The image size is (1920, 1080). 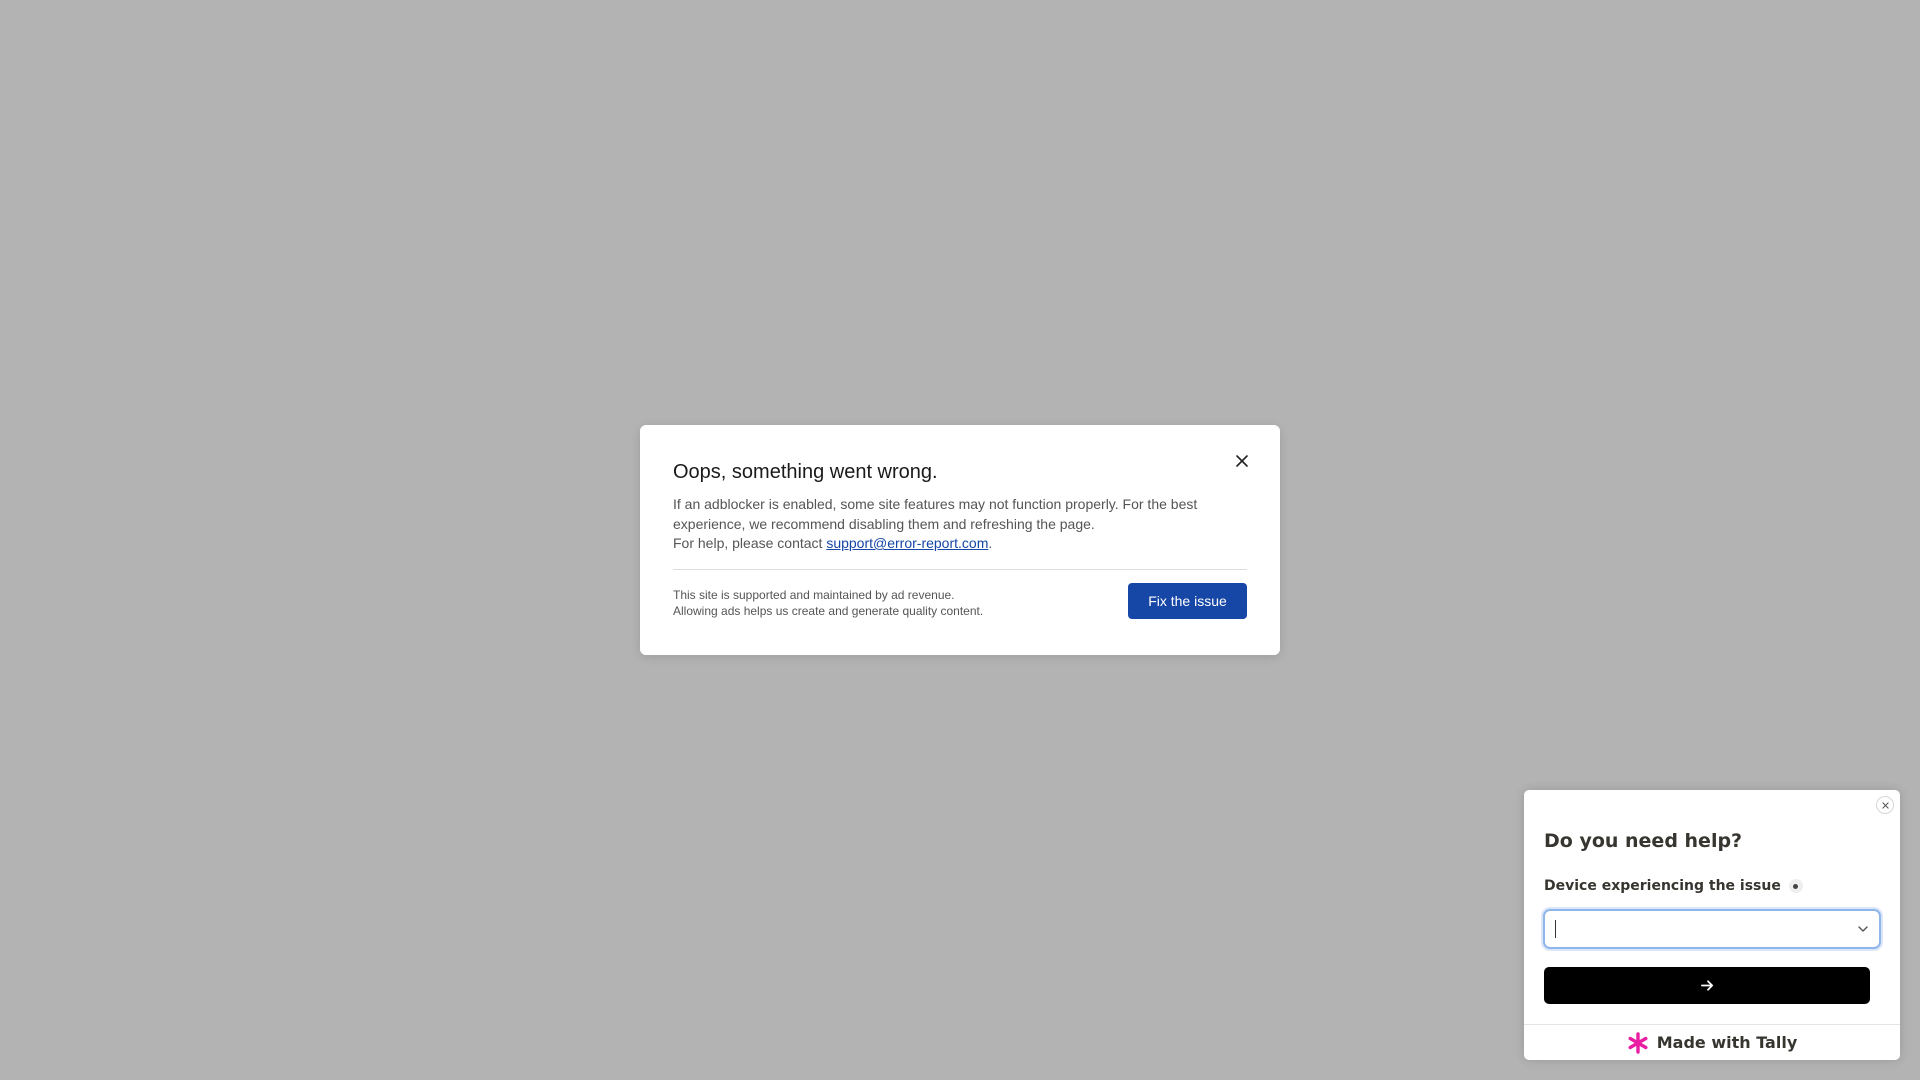 What do you see at coordinates (750, 543) in the screenshot?
I see `help-prefix: For help, please contact` at bounding box center [750, 543].